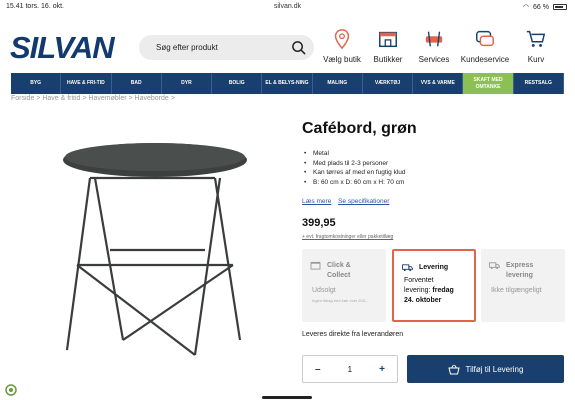  Describe the element at coordinates (541, 7) in the screenshot. I see `battery-text: 66 %` at that location.